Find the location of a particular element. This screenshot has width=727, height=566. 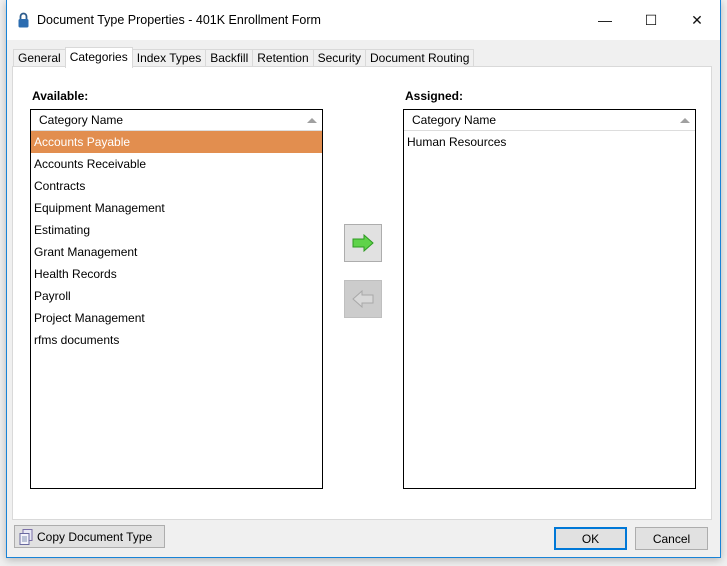

copy-document-type-button: Copy Document Type is located at coordinates (89, 536).